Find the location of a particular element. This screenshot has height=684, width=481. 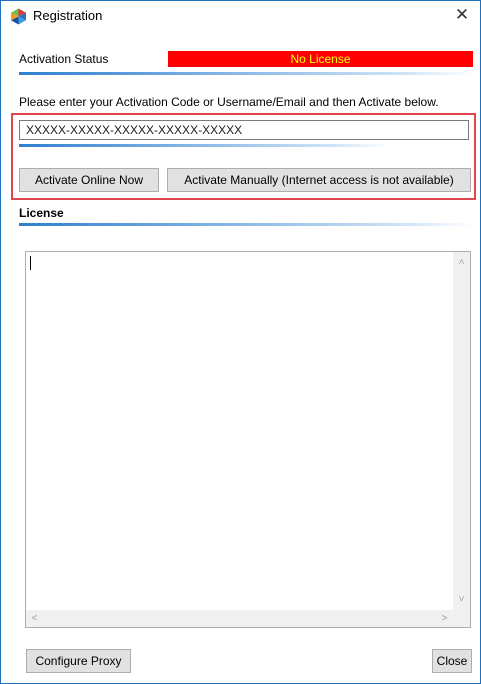

horizontal-scrollbar: < > is located at coordinates (239, 618).